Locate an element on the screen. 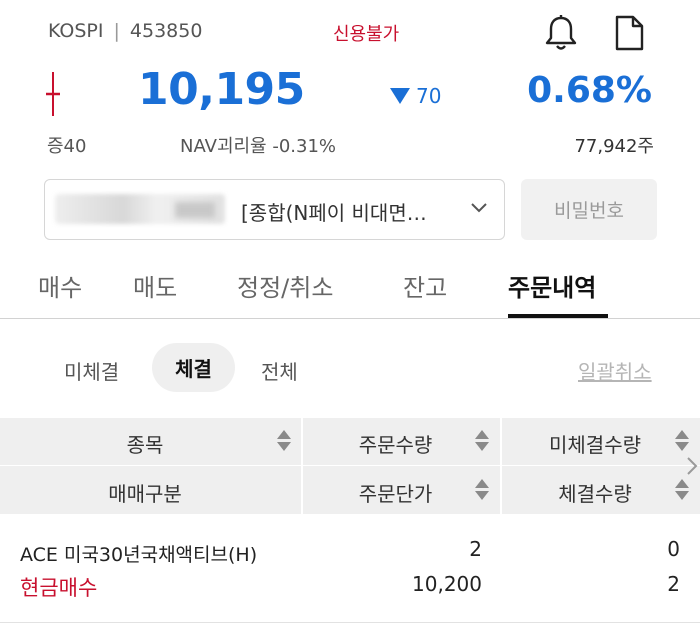  header-row-divider is located at coordinates (350, 465).